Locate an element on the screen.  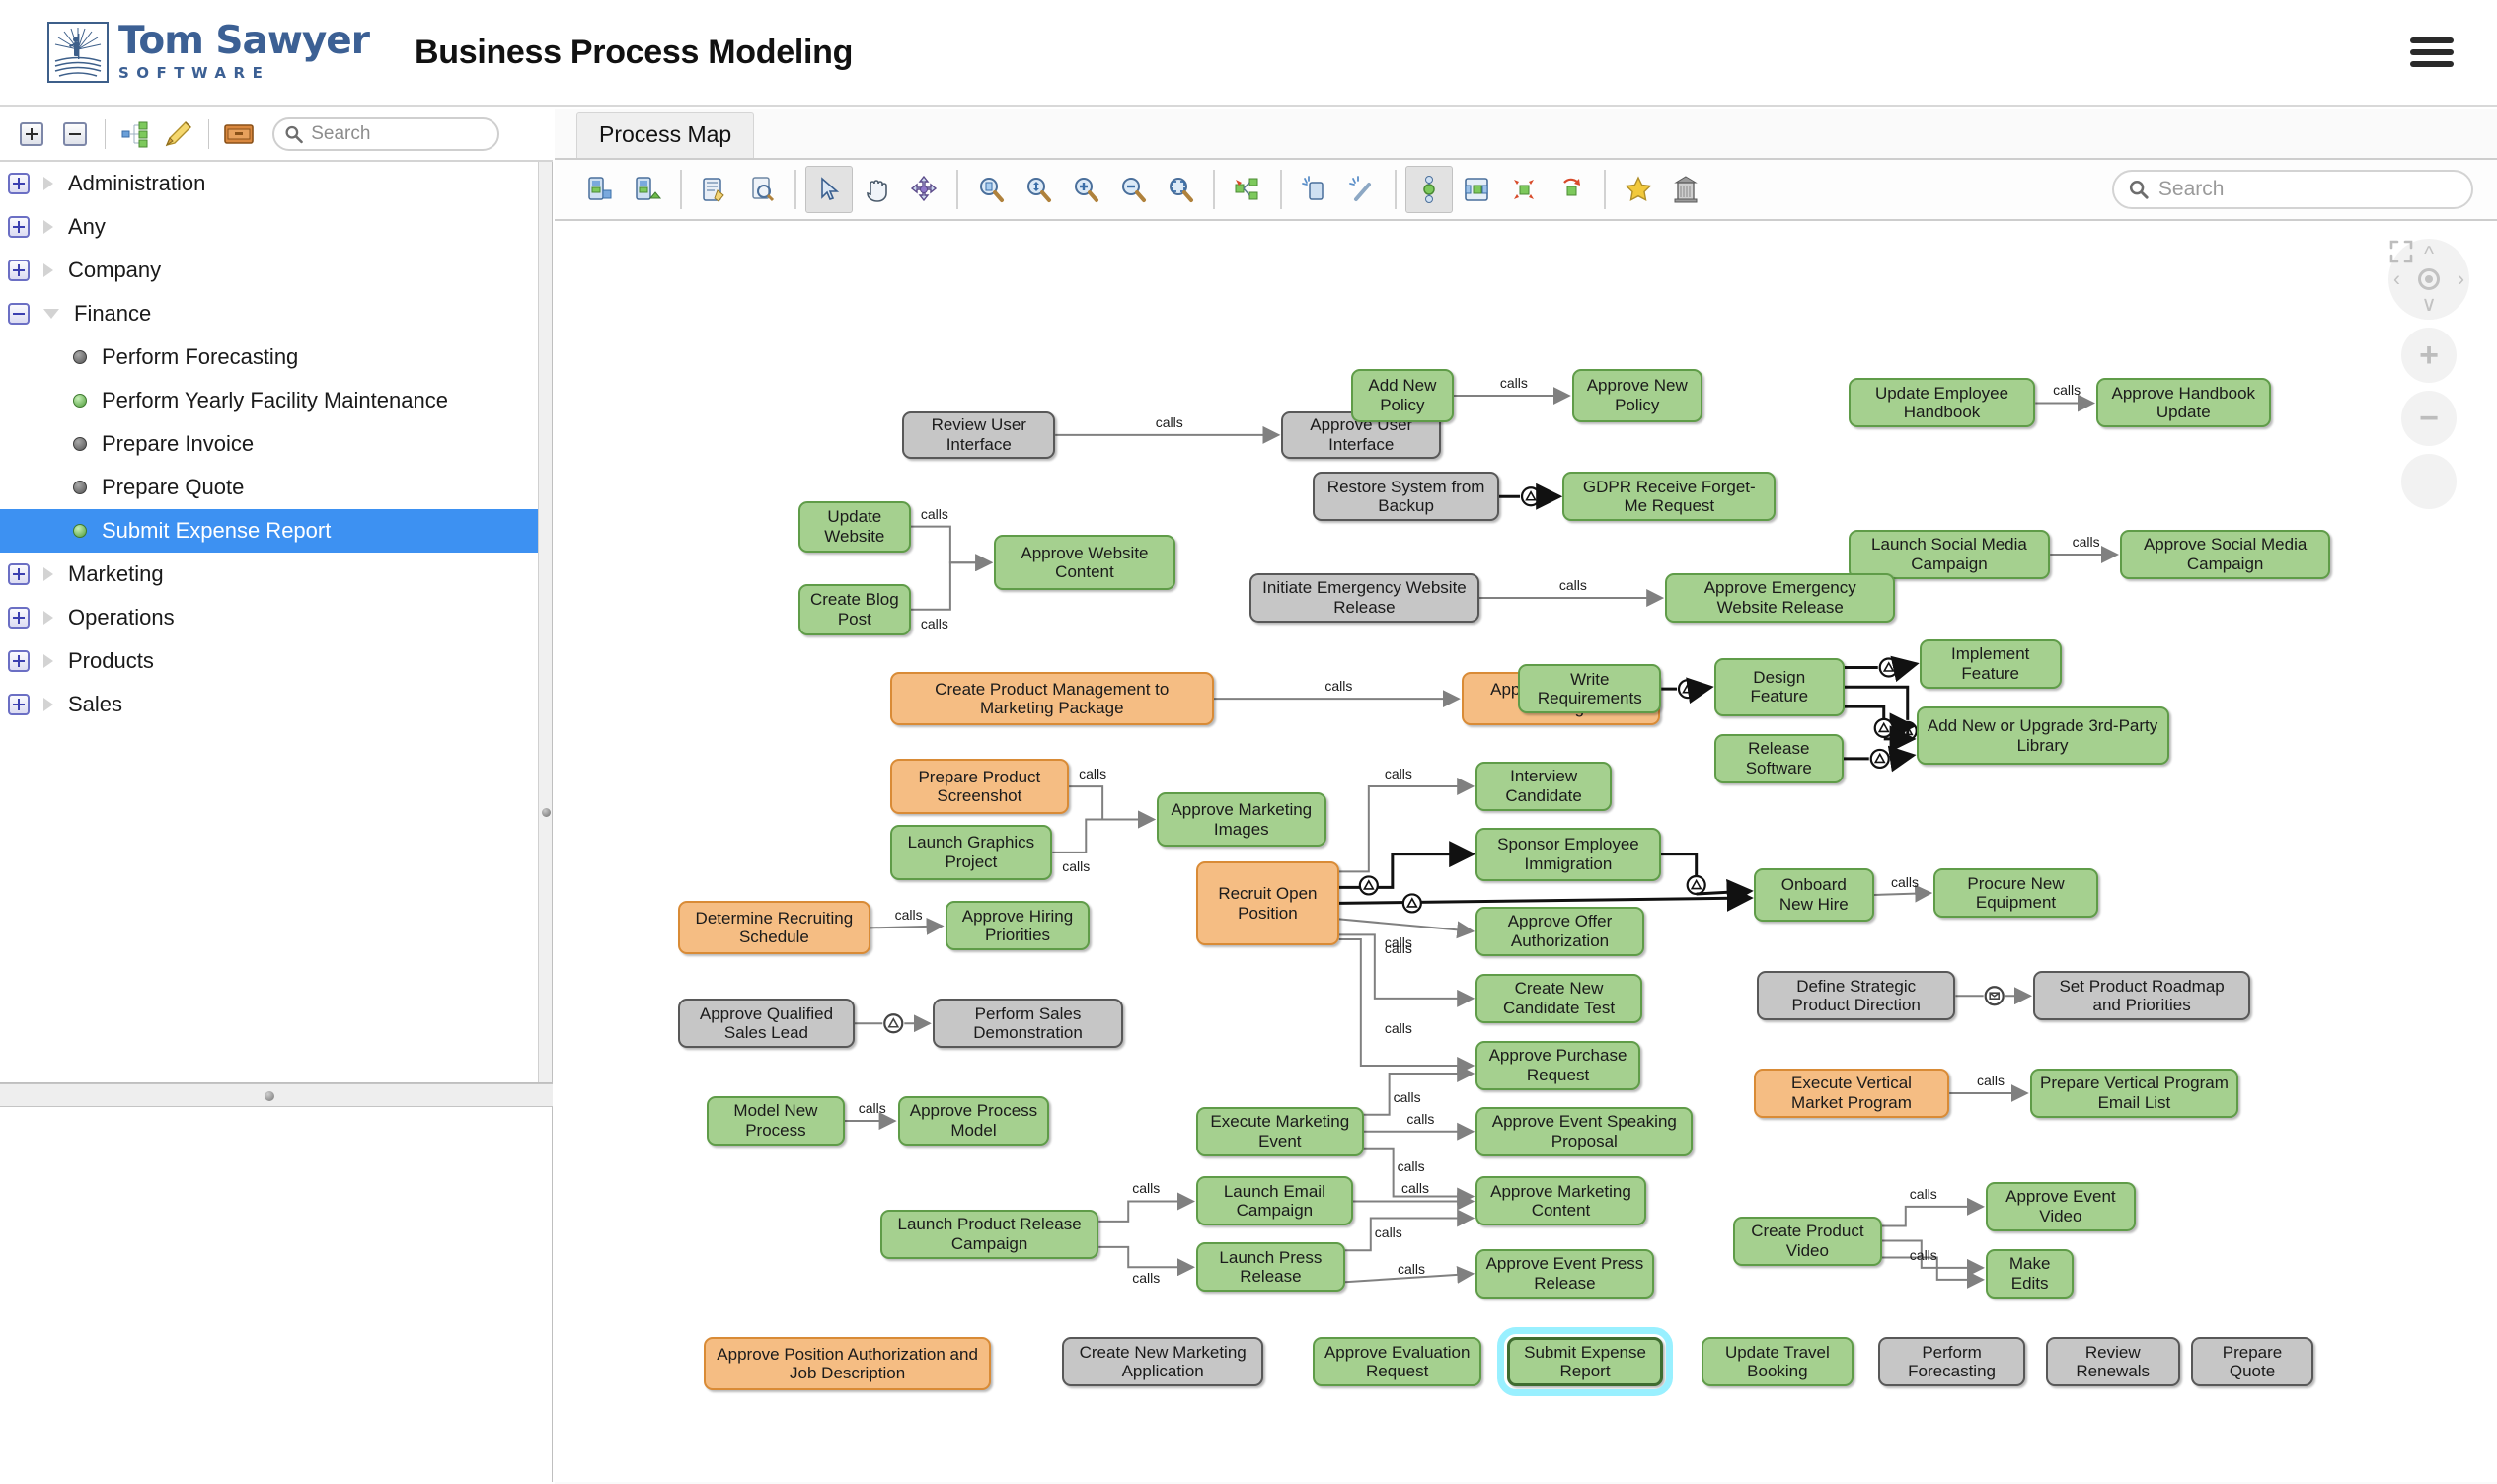
sidebar-item-company: Company is located at coordinates (276, 270).